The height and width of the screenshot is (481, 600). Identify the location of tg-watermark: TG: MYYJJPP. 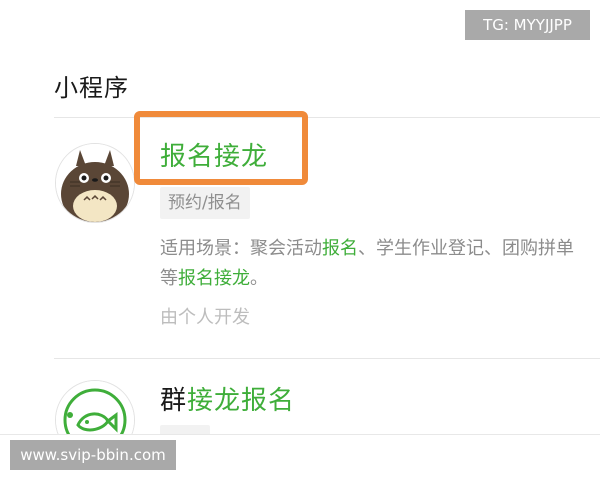
(527, 25).